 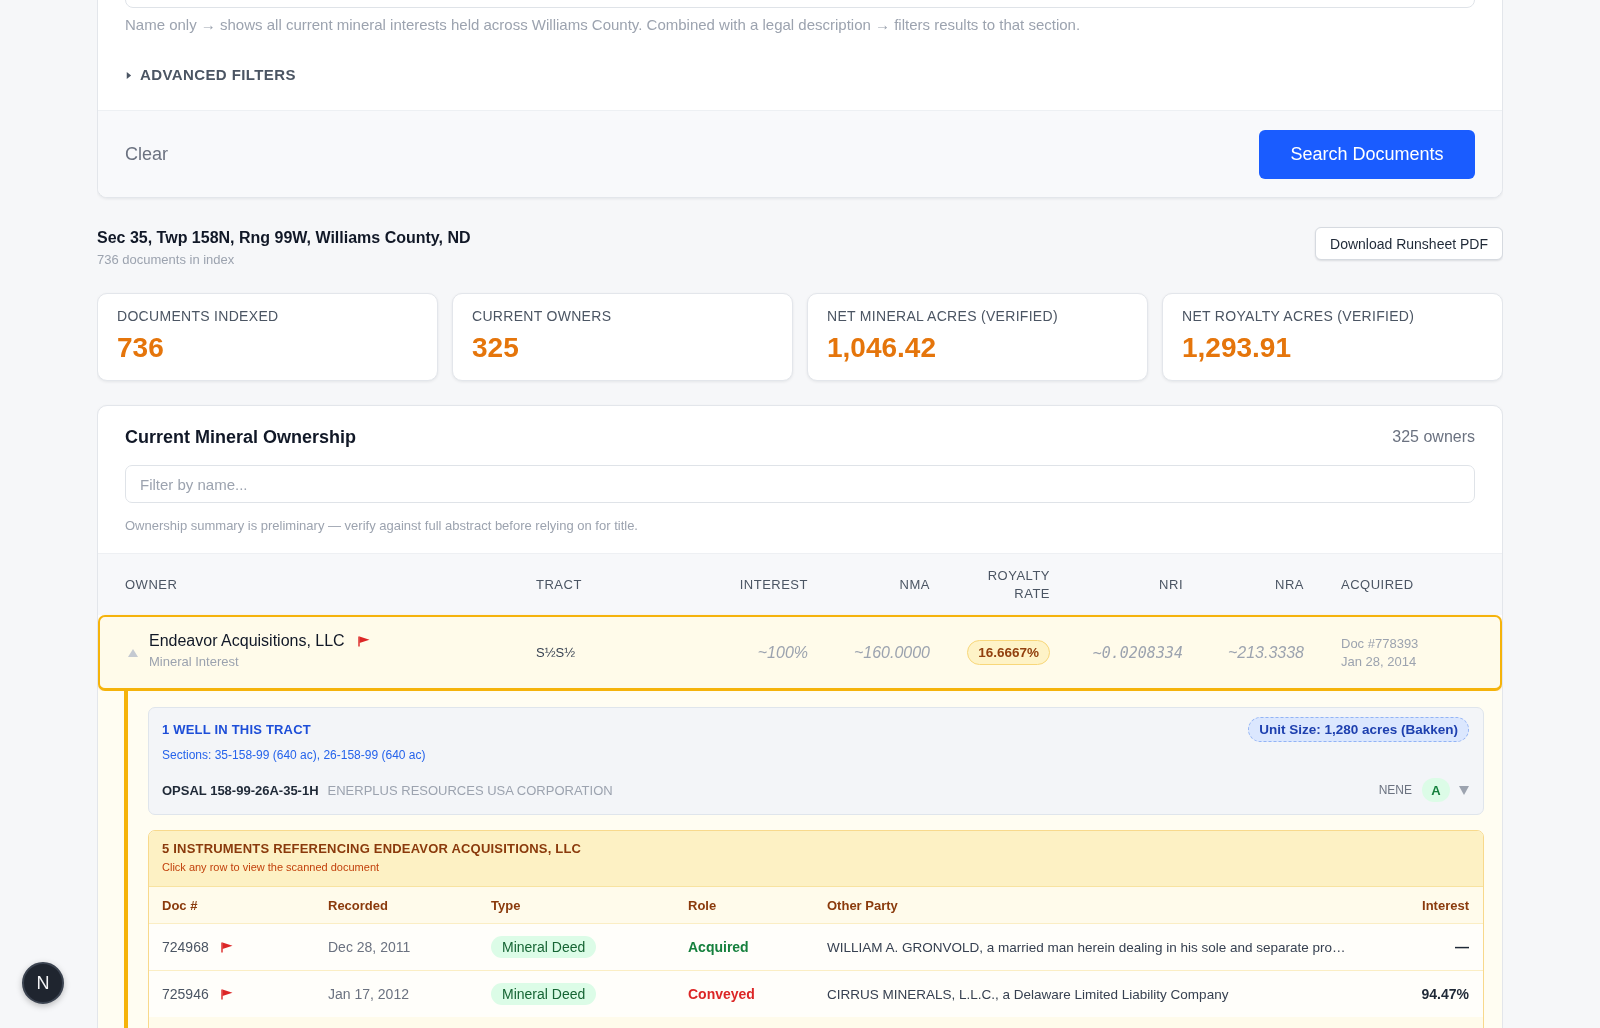 I want to click on column-header: Interest, so click(x=1445, y=905).